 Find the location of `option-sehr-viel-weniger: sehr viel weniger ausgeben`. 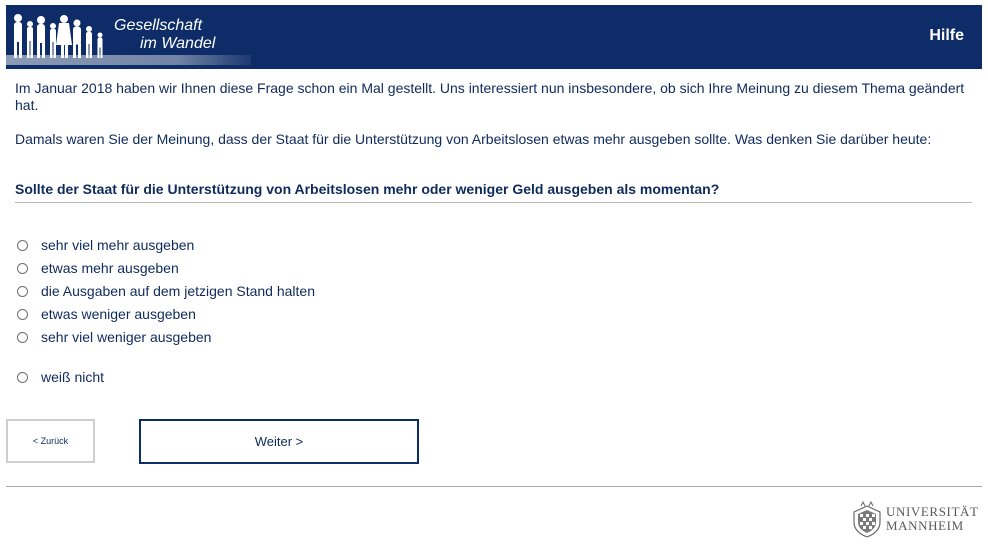

option-sehr-viel-weniger: sehr viel weniger ausgeben is located at coordinates (114, 337).